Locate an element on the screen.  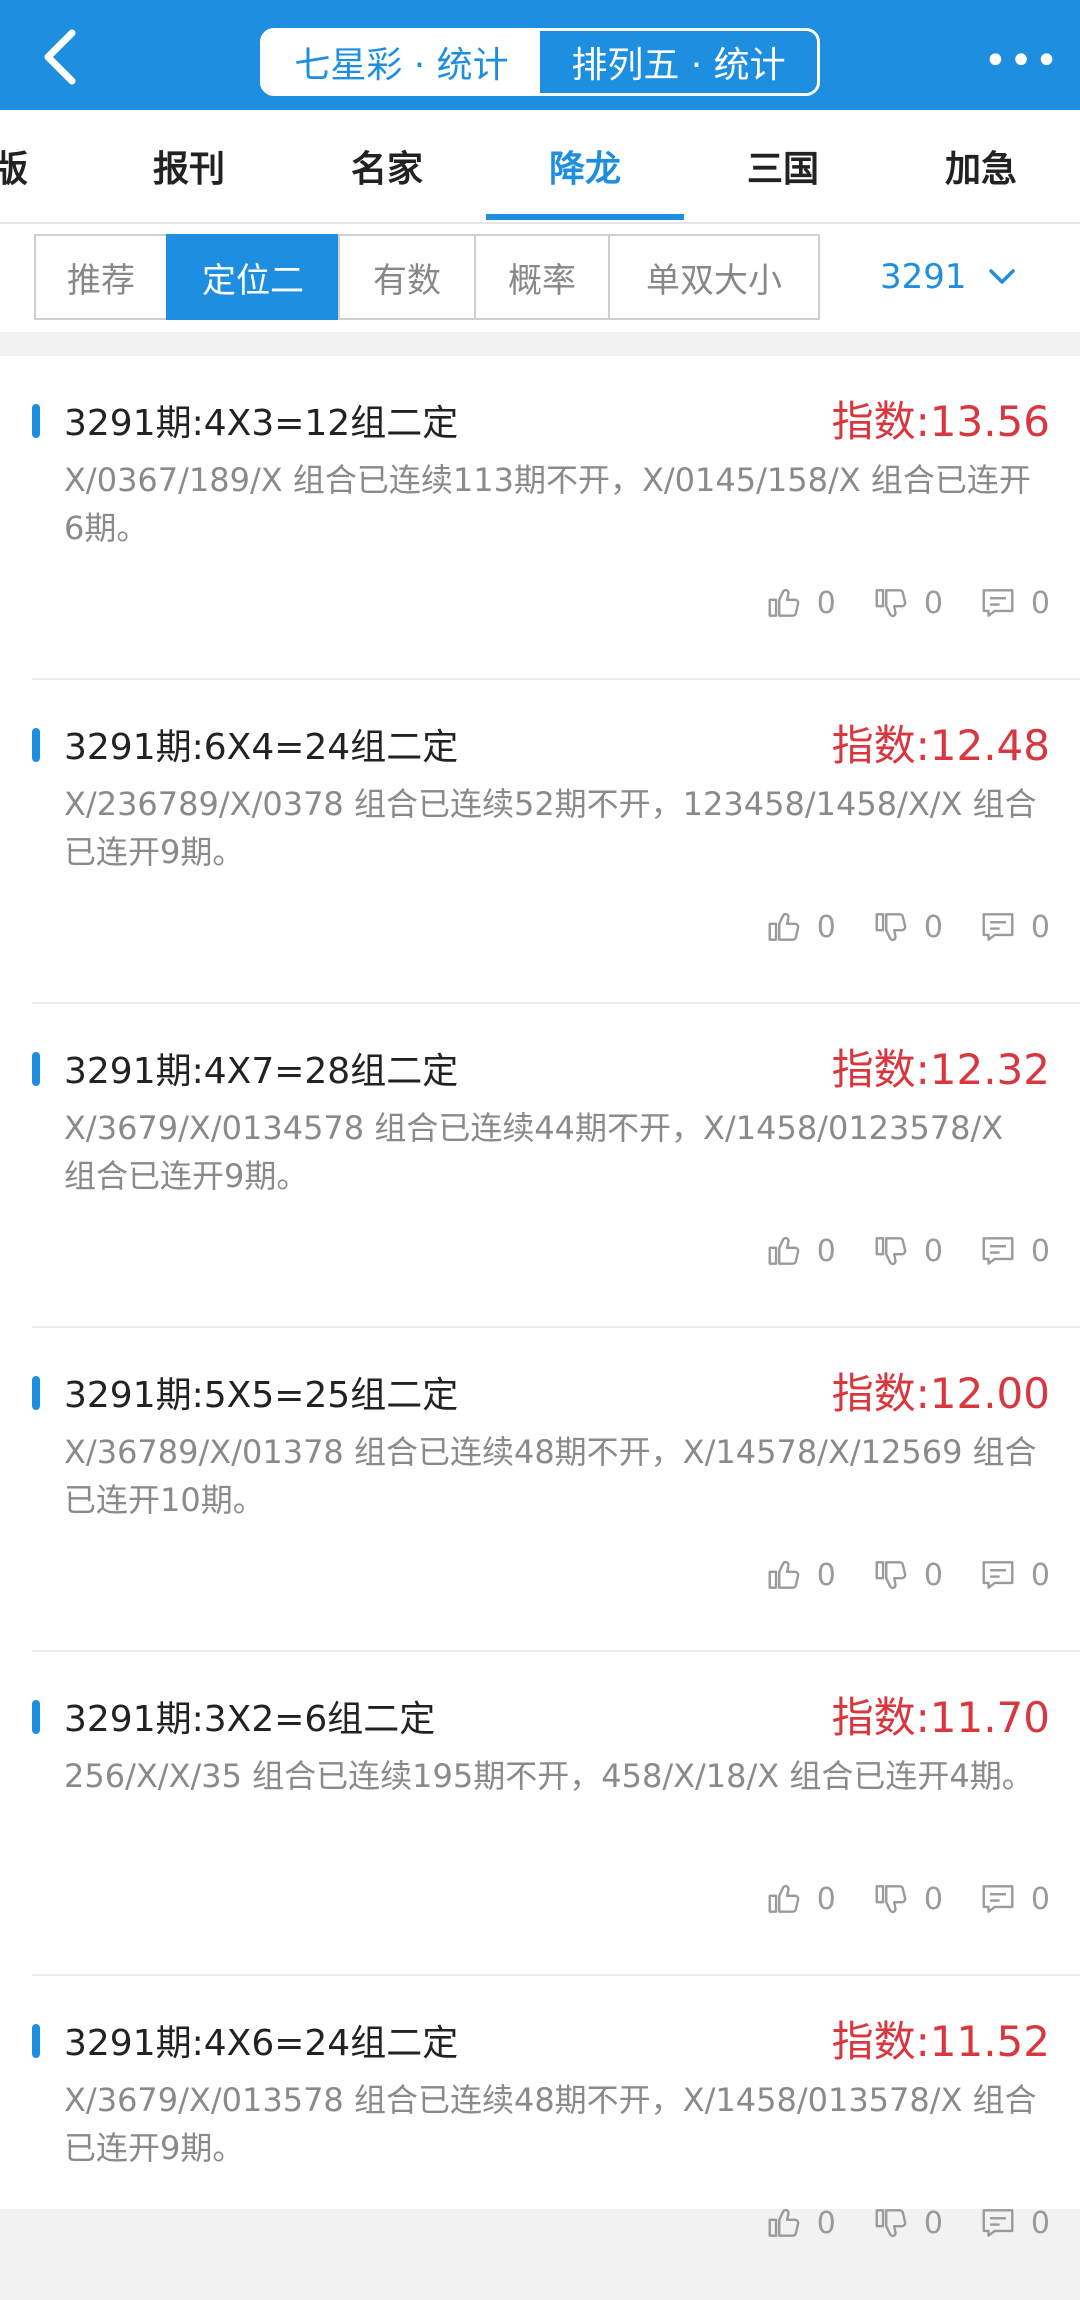
tab-xianglong: 降龙 is located at coordinates (585, 166).